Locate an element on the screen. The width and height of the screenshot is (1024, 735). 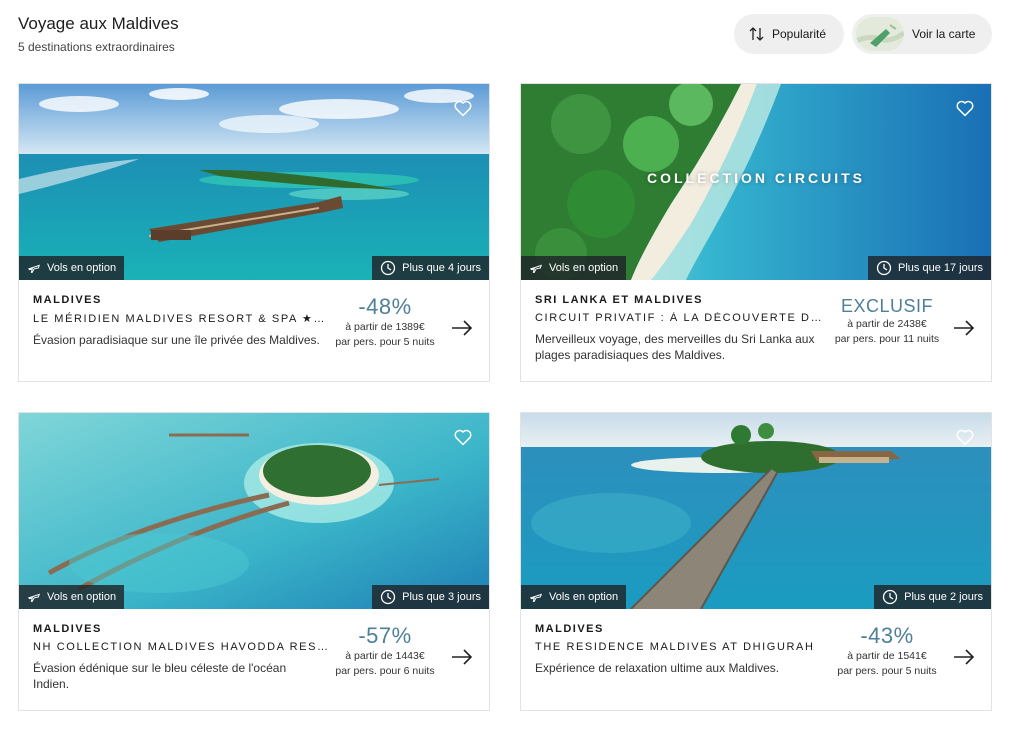
exclusive-badge: EXCLUSIF is located at coordinates (887, 306).